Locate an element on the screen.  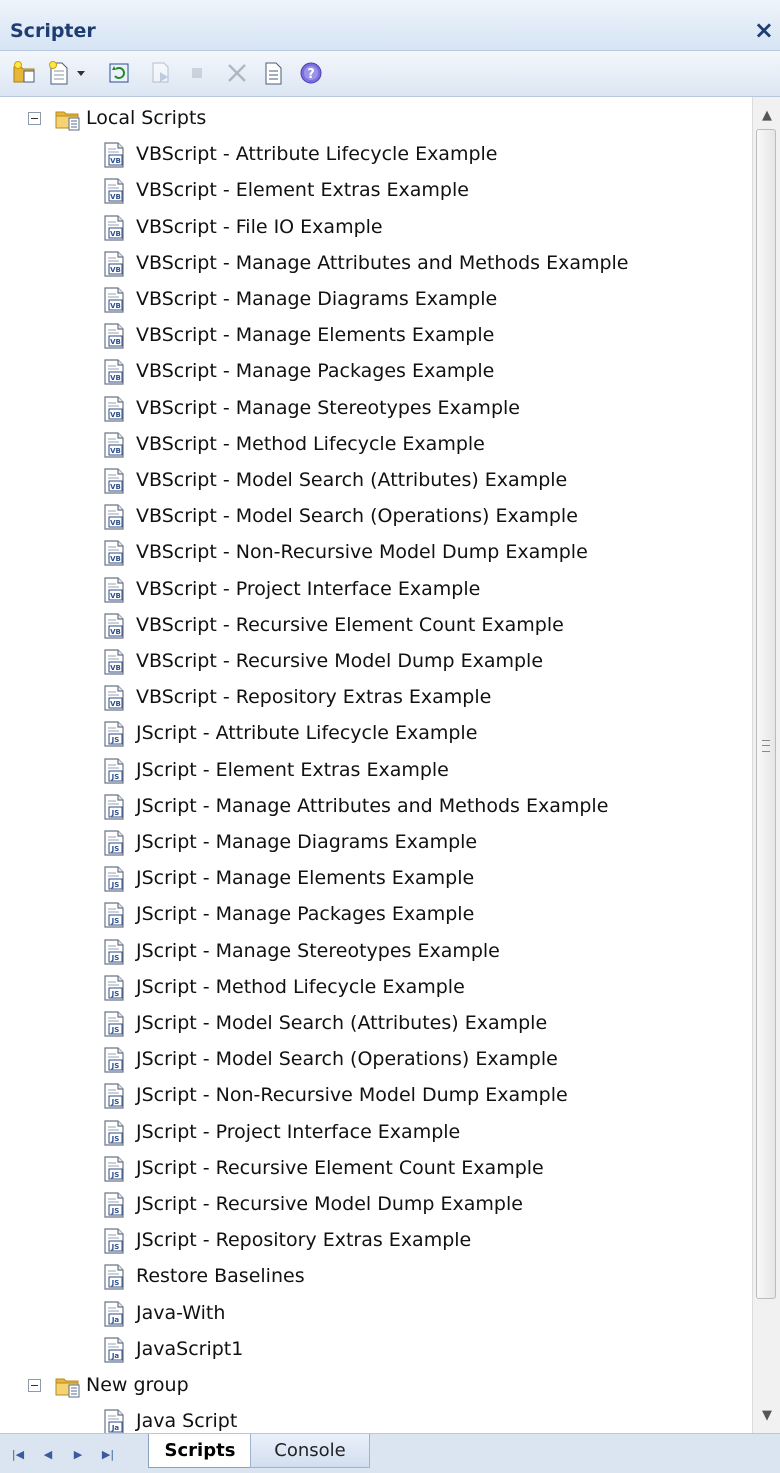
scroll-down-arrow: ▼ is located at coordinates (766, 1415).